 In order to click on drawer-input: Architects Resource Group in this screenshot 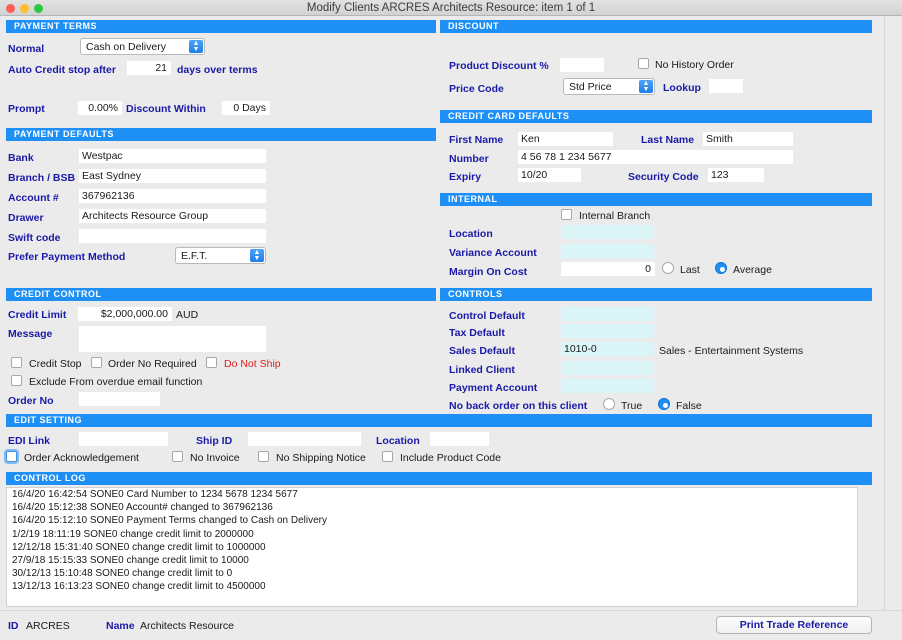, I will do `click(172, 216)`.